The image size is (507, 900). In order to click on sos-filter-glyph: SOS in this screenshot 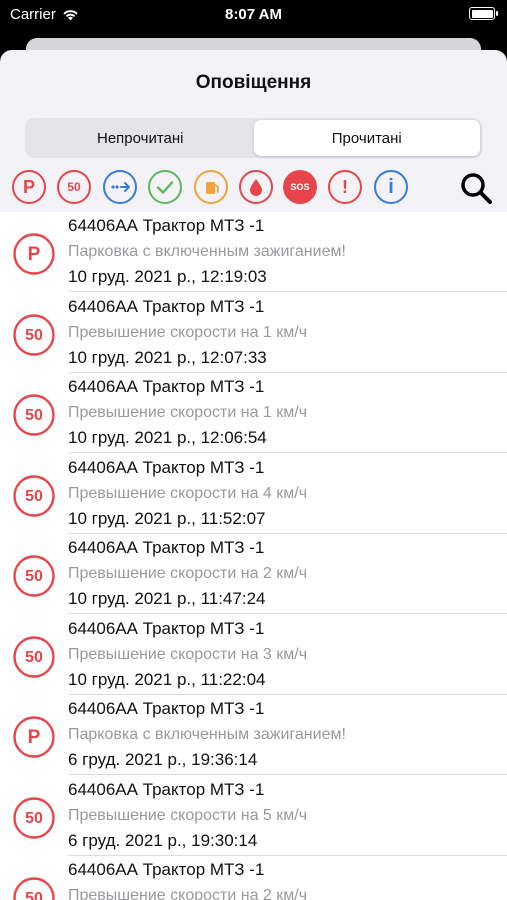, I will do `click(299, 187)`.